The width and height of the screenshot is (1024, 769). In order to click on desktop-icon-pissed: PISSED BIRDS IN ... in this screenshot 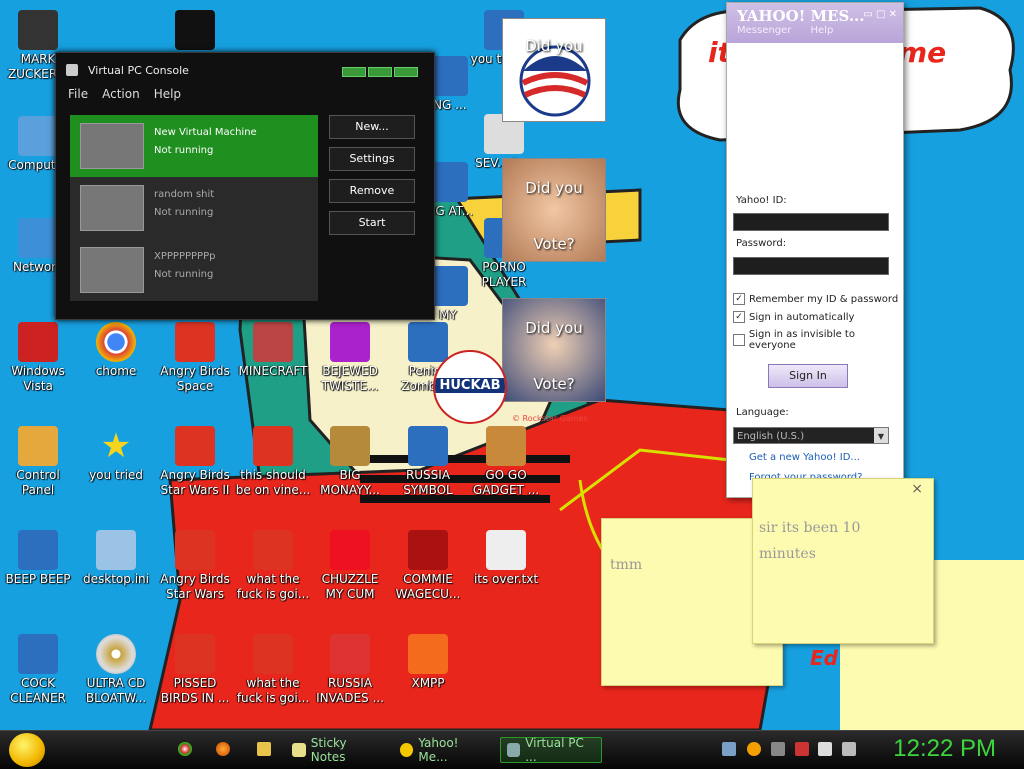, I will do `click(195, 668)`.